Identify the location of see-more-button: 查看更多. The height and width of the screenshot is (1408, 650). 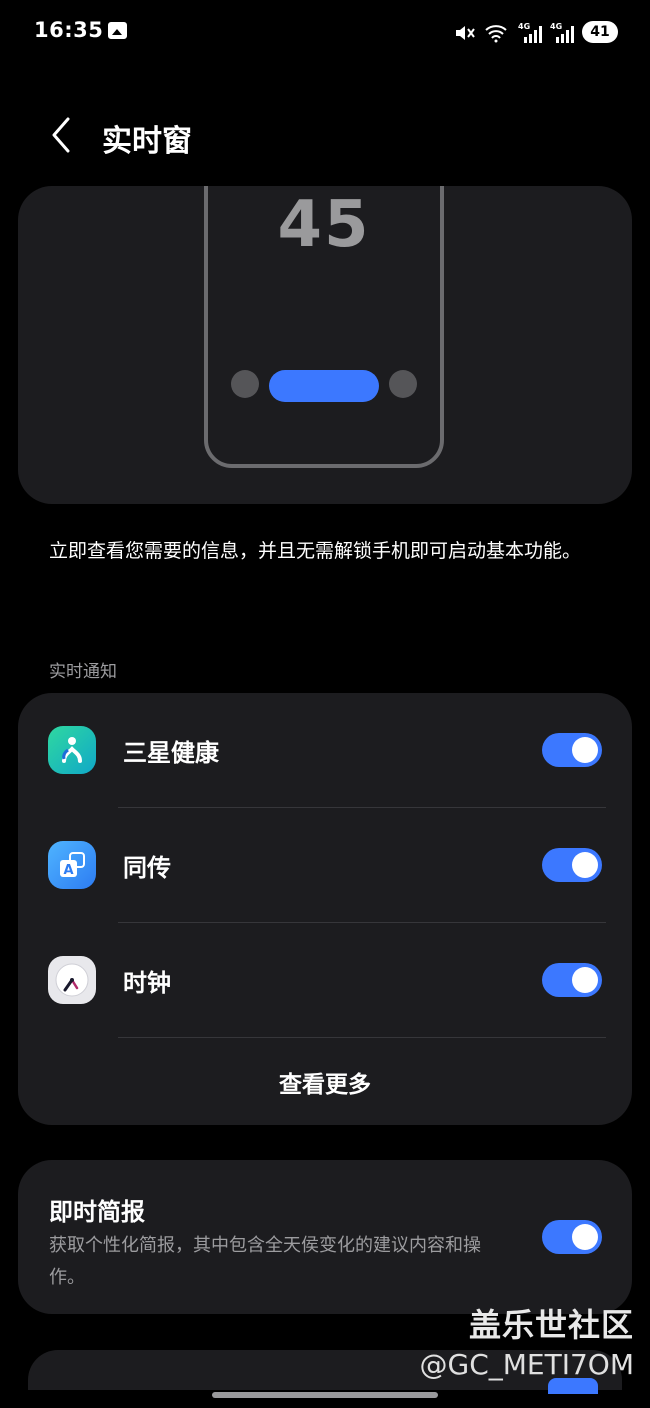
(325, 1082).